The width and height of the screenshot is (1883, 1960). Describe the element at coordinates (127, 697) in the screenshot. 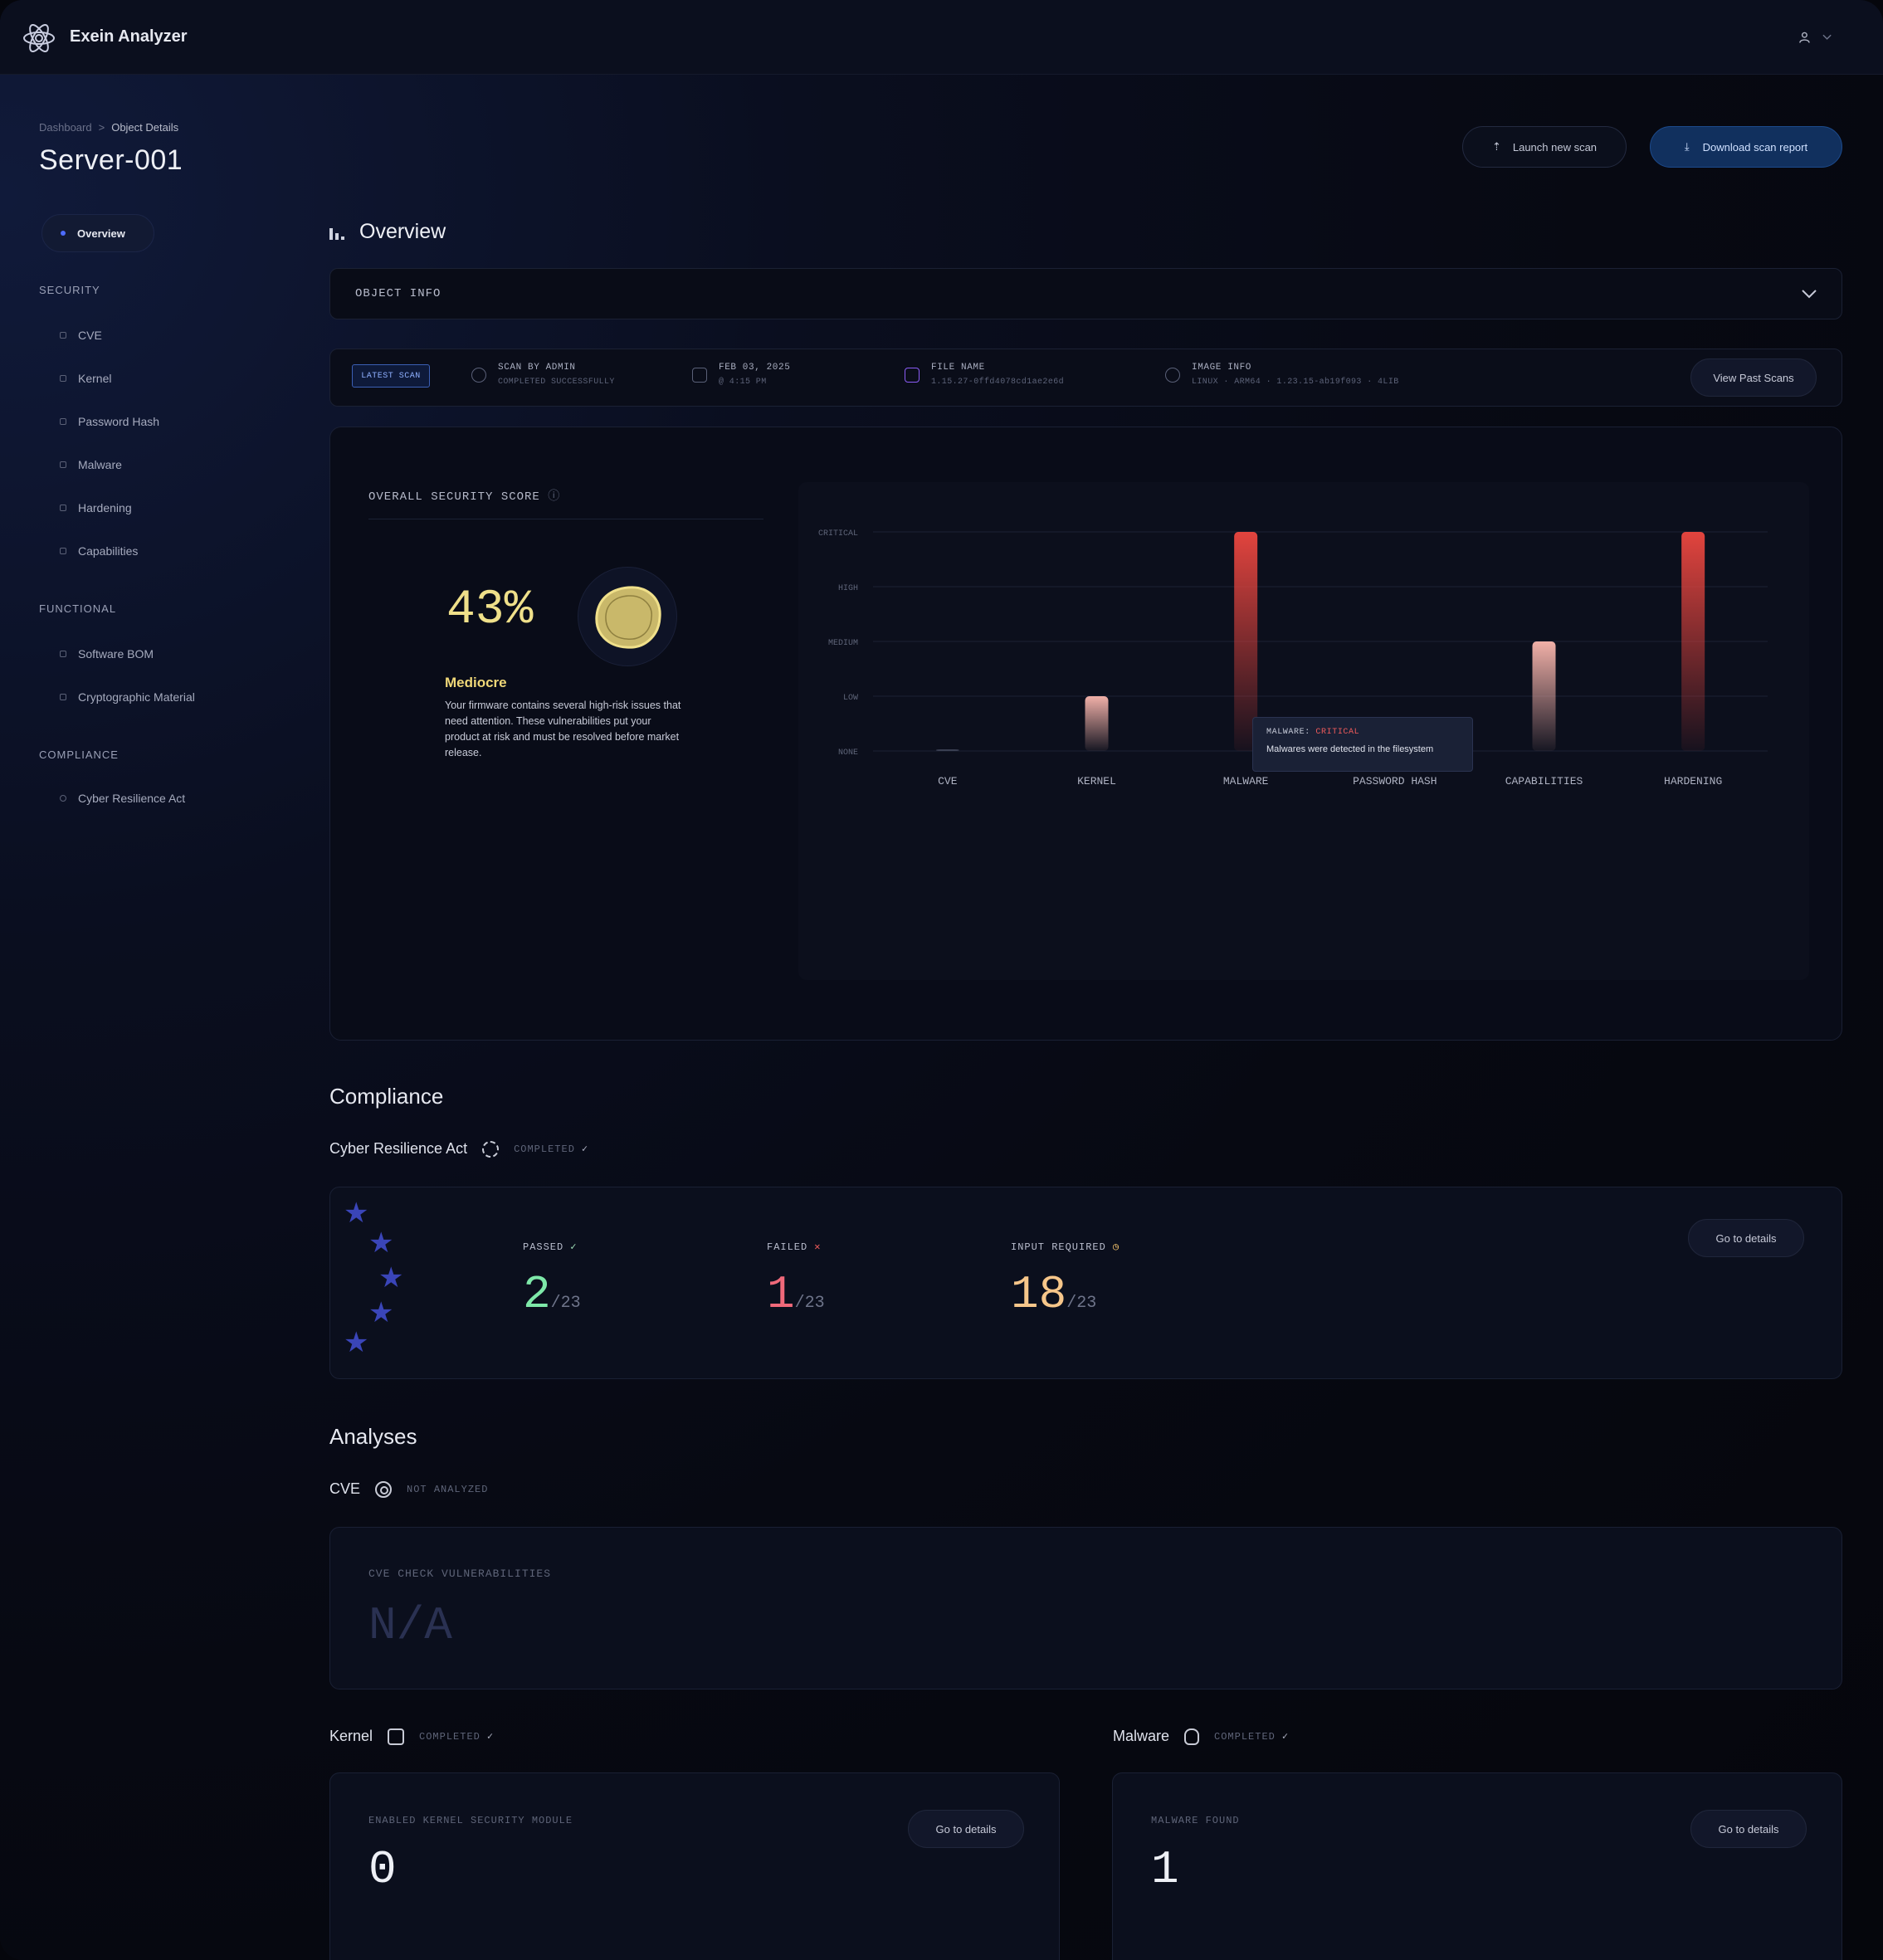

I see `sidebar-item-cryptographic-material: Cryptographic Material` at that location.